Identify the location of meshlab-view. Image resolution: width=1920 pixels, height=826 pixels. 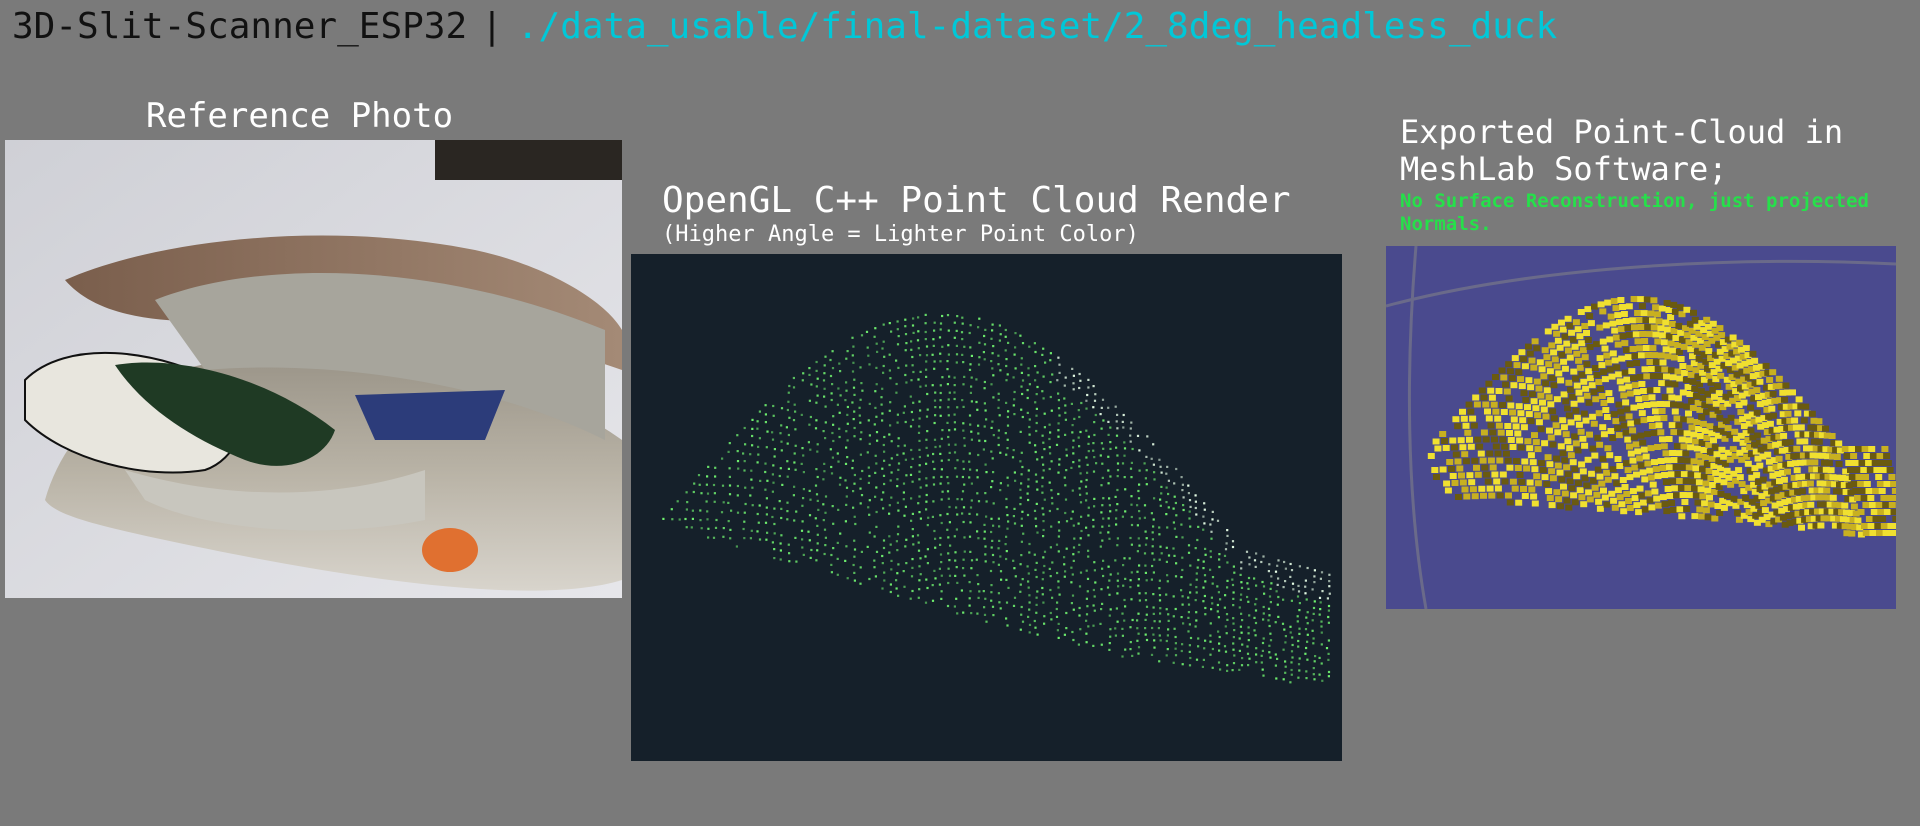
(1641, 427).